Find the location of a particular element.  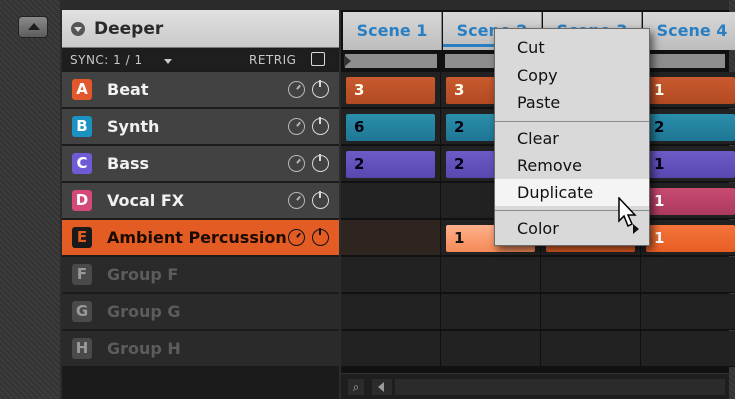

scene-tab-label: Scene 1 is located at coordinates (392, 30).